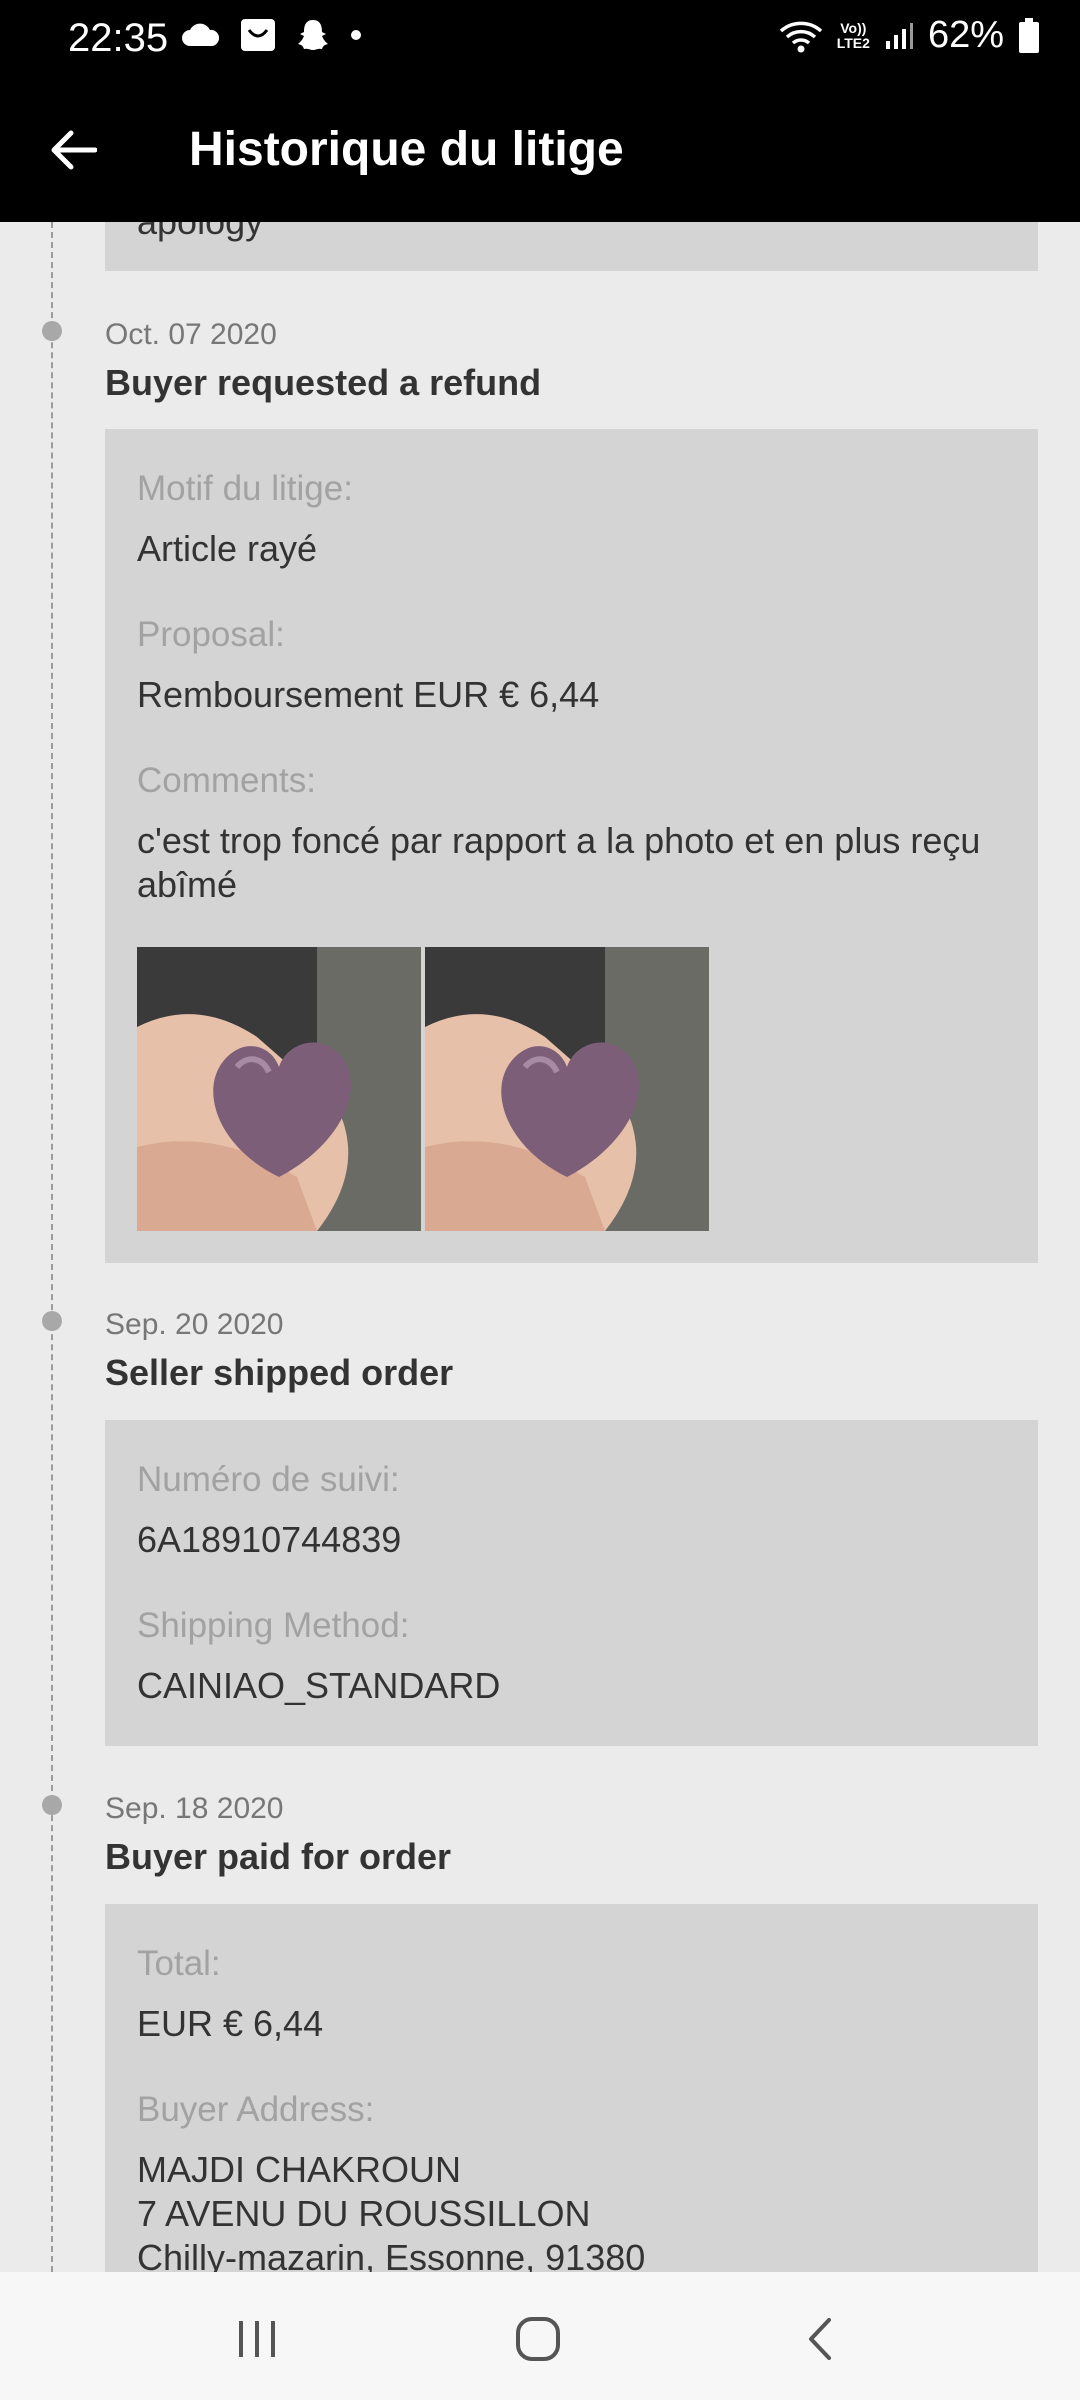 This screenshot has width=1080, height=2400. What do you see at coordinates (319, 1685) in the screenshot?
I see `shipping-method: CAINIAO_STANDARD` at bounding box center [319, 1685].